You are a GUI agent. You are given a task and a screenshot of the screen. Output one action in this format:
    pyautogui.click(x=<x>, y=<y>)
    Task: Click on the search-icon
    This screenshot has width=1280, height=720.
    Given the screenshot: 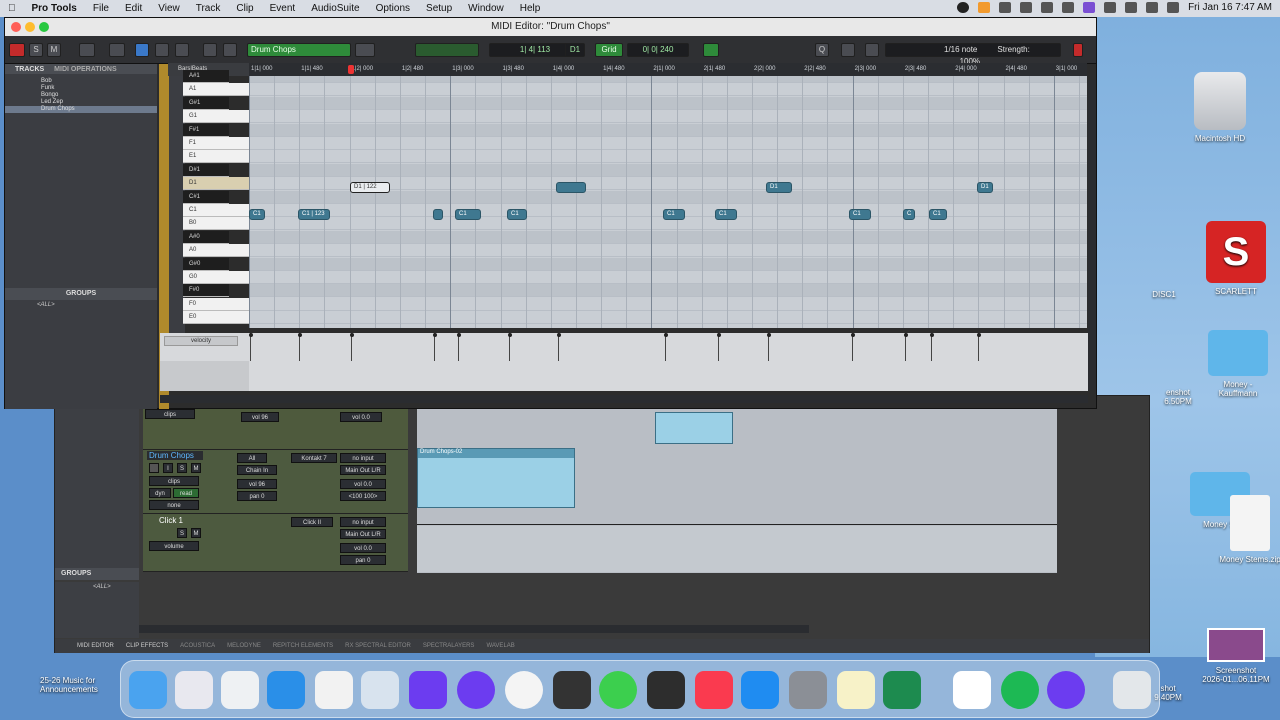 What is the action you would take?
    pyautogui.click(x=1131, y=7)
    